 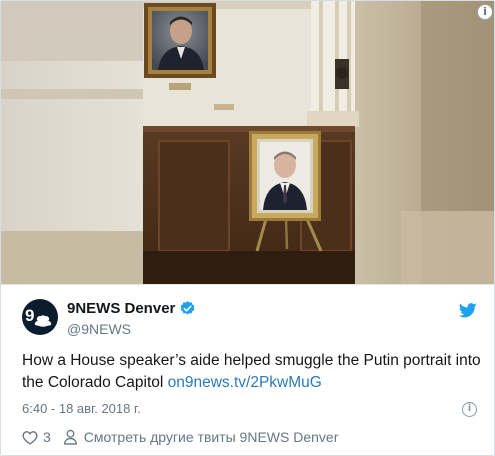 I want to click on author-name: 9NEWS Denver, so click(x=121, y=308).